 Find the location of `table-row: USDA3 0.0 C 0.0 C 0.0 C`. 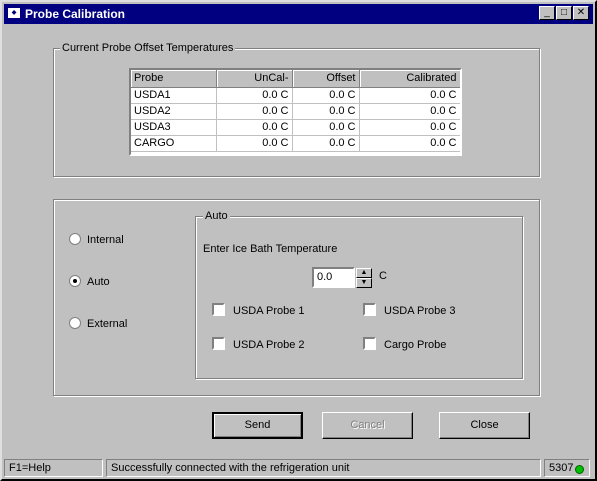

table-row: USDA3 0.0 C 0.0 C 0.0 C is located at coordinates (295, 127).